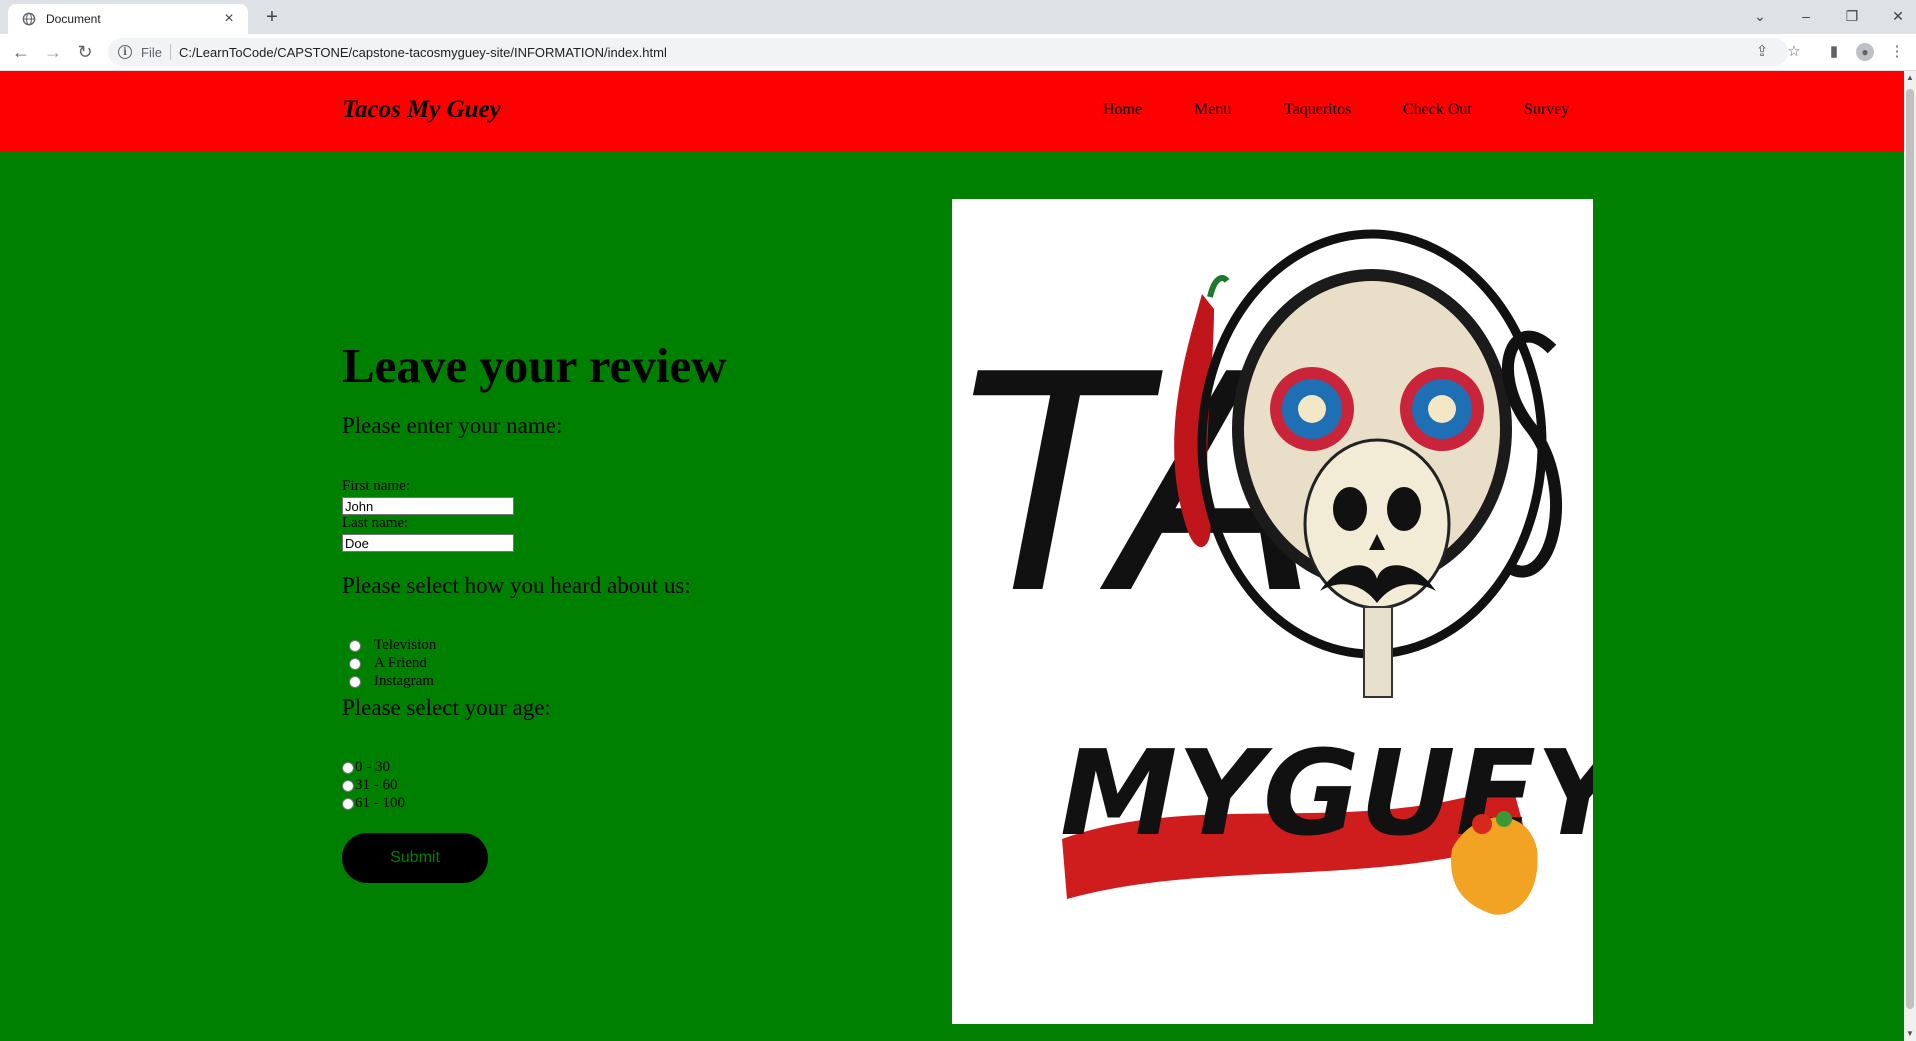 This screenshot has height=1041, width=1916. I want to click on review-heading: Leave your review, so click(534, 365).